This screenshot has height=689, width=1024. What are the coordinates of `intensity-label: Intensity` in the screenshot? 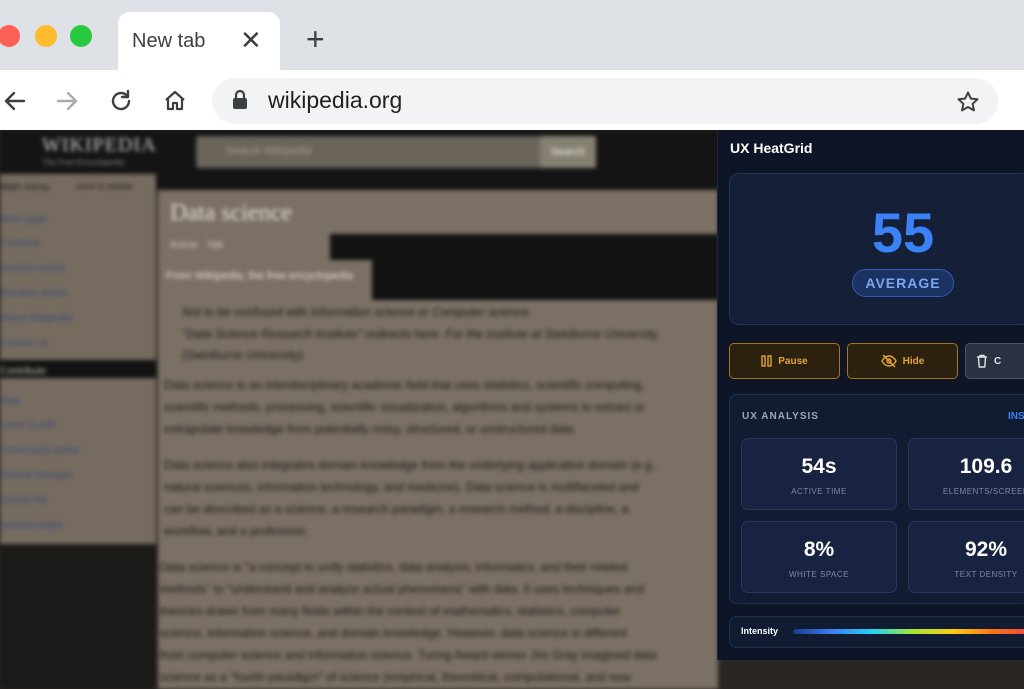 It's located at (760, 631).